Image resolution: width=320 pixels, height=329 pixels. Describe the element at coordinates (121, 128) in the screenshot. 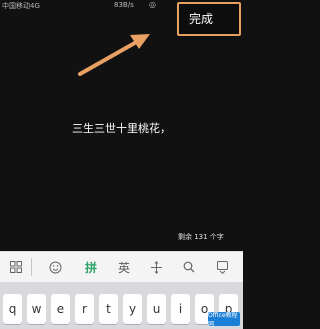

I see `edit-text-content: 三生三世十里桃花，` at that location.